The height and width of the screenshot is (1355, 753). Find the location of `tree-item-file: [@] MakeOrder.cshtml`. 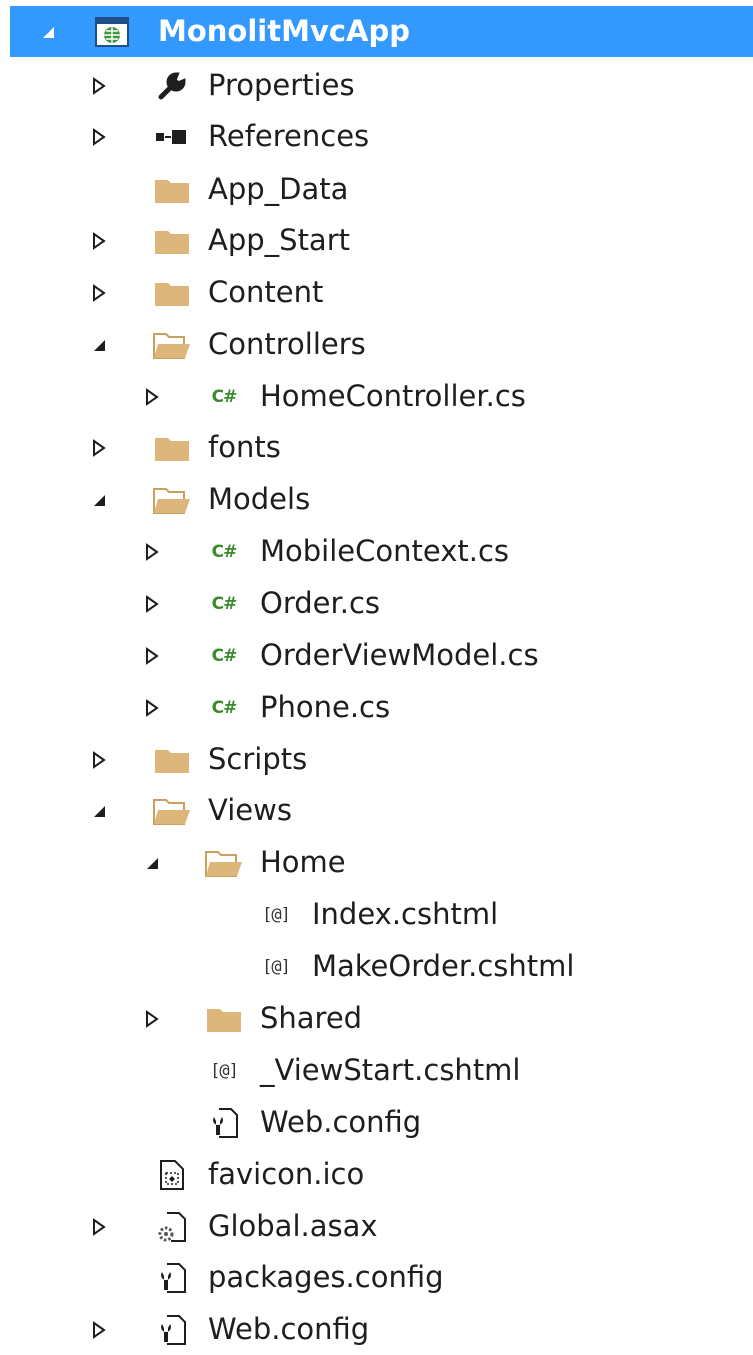

tree-item-file: [@] MakeOrder.cshtml is located at coordinates (376, 966).